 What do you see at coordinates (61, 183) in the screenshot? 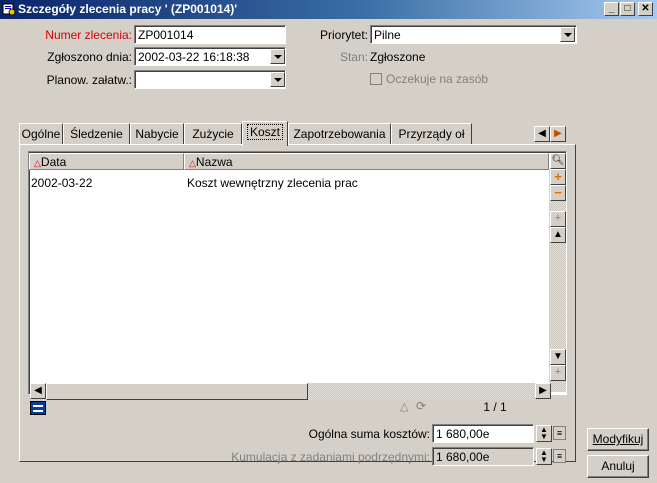
I see `row-1-data: 2002-03-22` at bounding box center [61, 183].